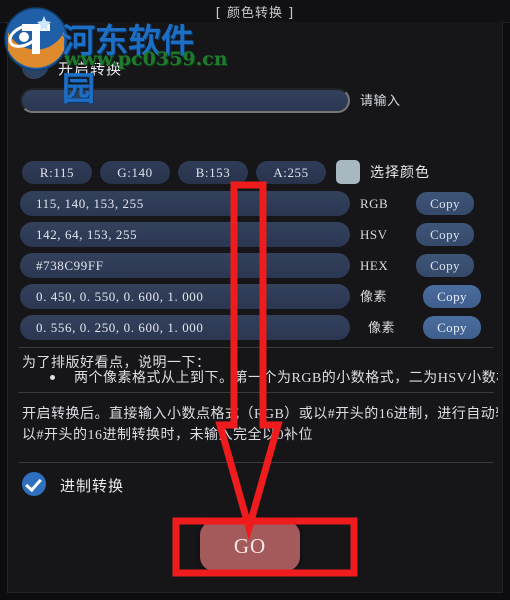  What do you see at coordinates (185, 296) in the screenshot?
I see `format-value-pixel-rgb: 0. 450, 0. 550, 0. 600, 1. 000` at bounding box center [185, 296].